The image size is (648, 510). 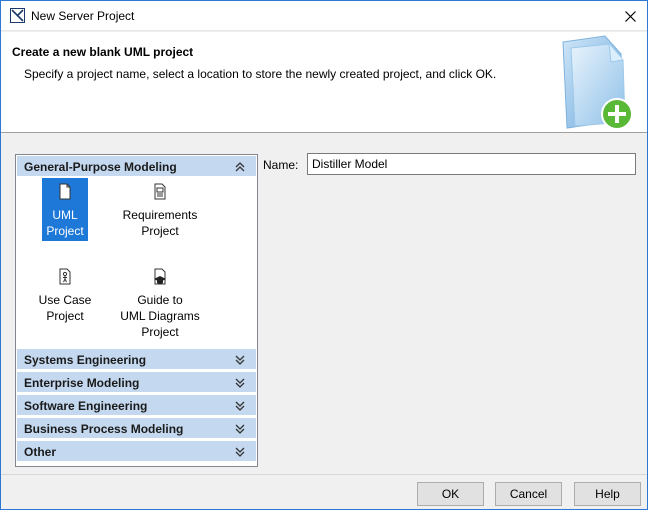 What do you see at coordinates (597, 82) in the screenshot?
I see `new-project-graphic-icon` at bounding box center [597, 82].